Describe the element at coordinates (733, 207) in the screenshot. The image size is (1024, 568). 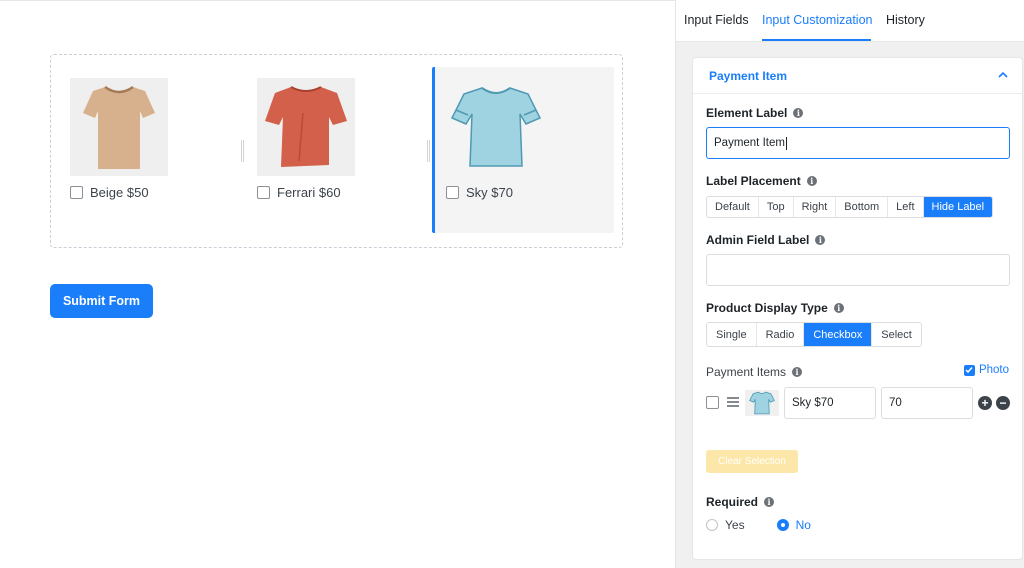
I see `placement-option-default: Default` at that location.